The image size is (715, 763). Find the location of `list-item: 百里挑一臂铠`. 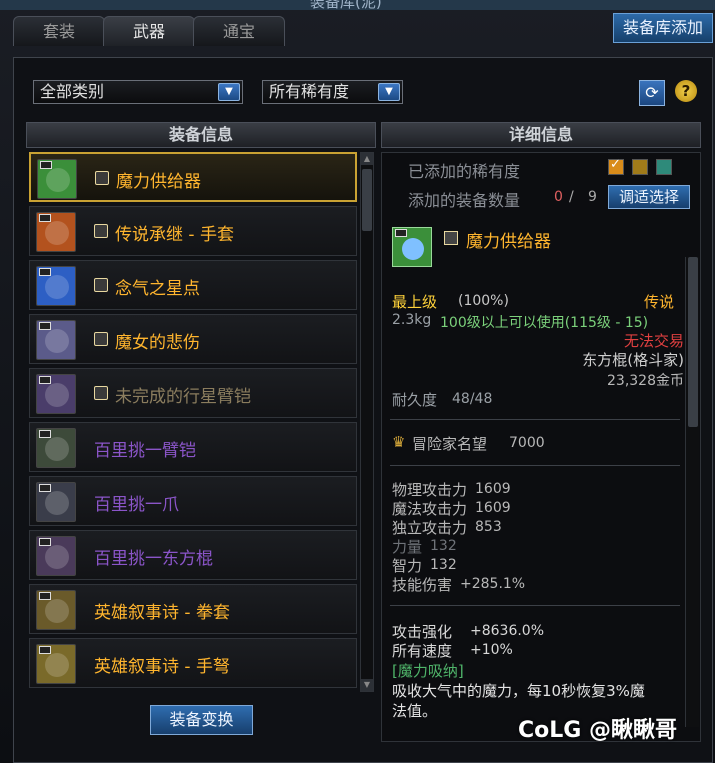

list-item: 百里挑一臂铠 is located at coordinates (193, 447).